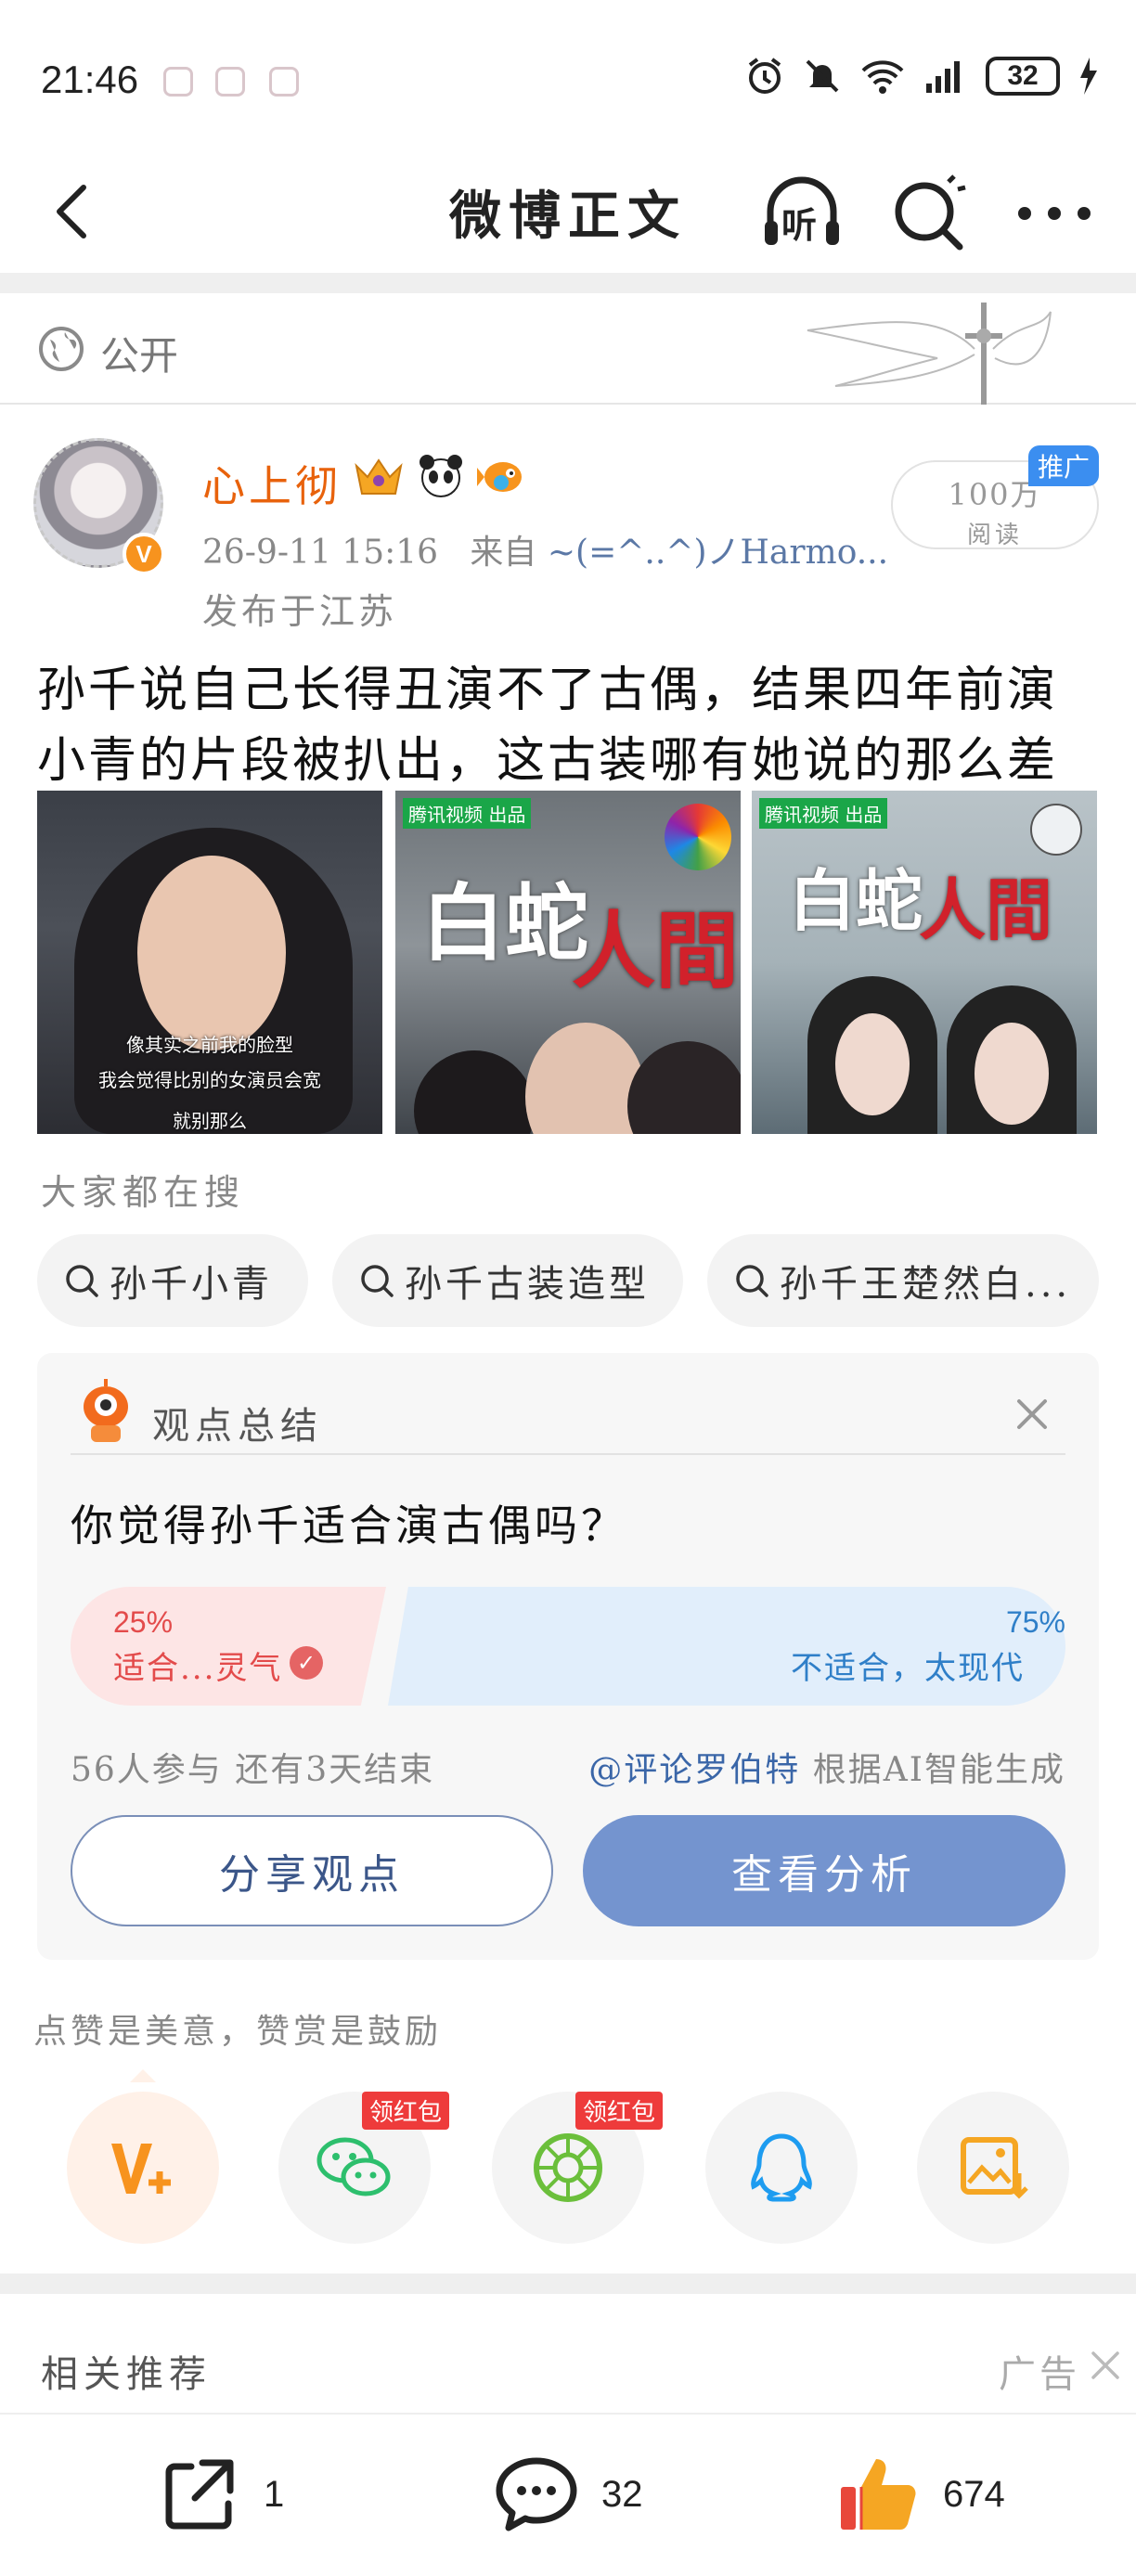 This screenshot has height=2576, width=1136. Describe the element at coordinates (568, 79) in the screenshot. I see `status-bar: 21:46 32` at that location.